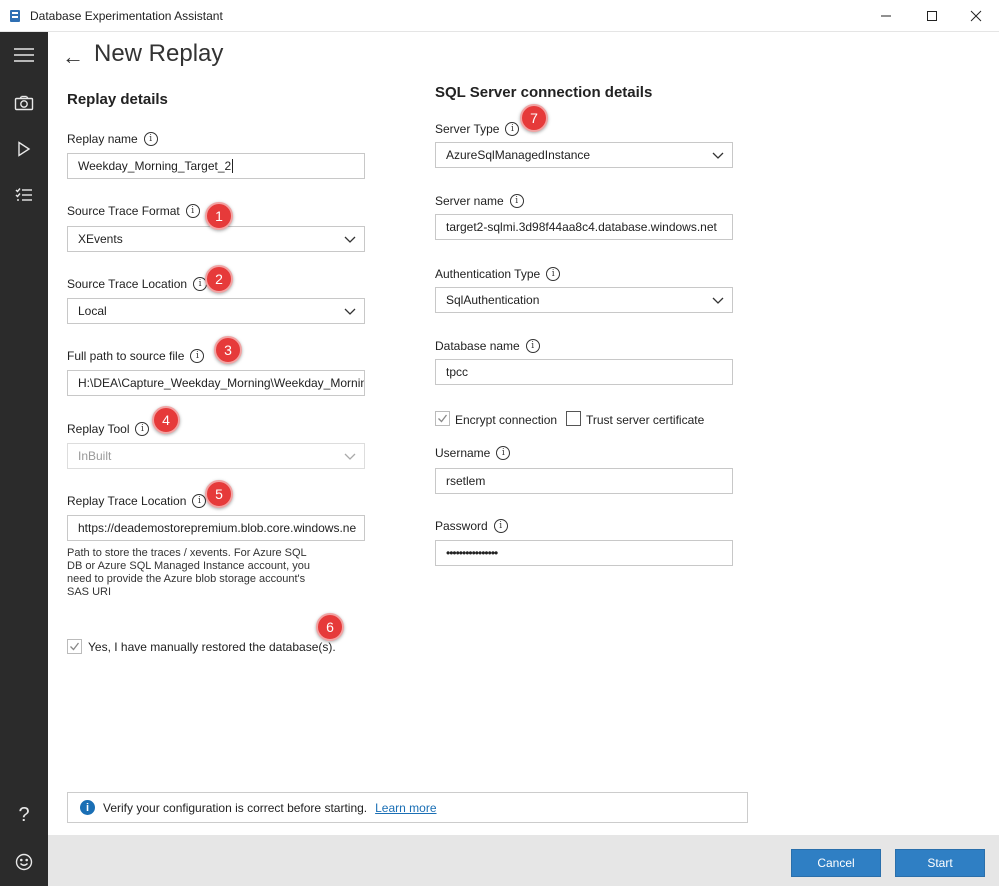 The image size is (999, 886). What do you see at coordinates (479, 201) in the screenshot?
I see `server-name-label: Server name i` at bounding box center [479, 201].